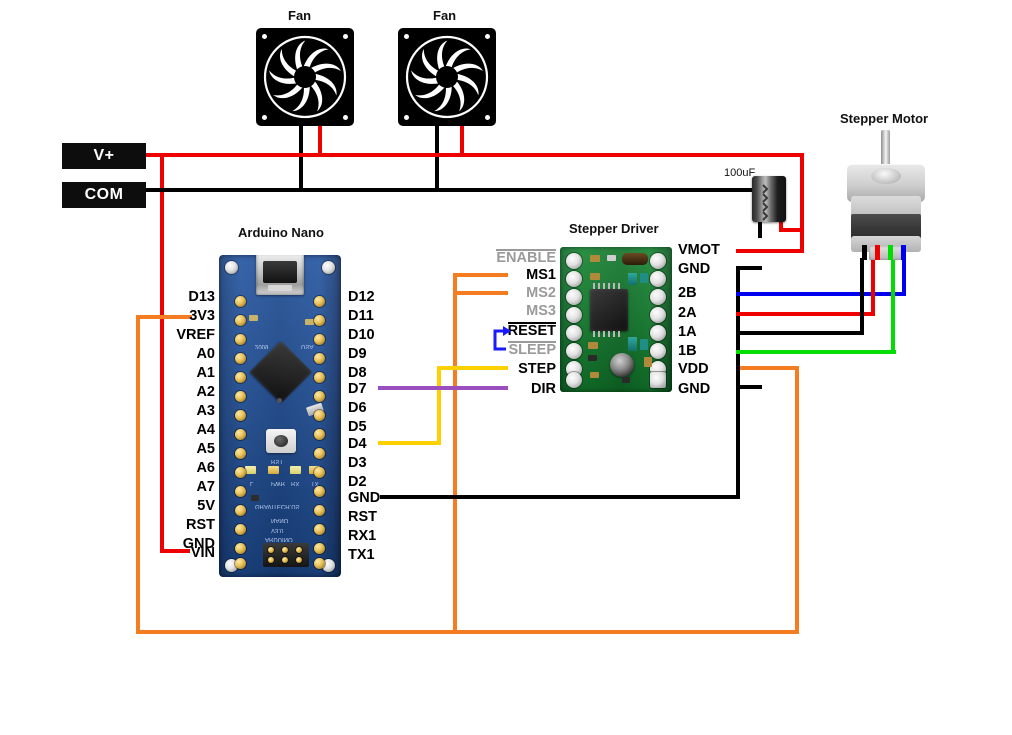 This screenshot has width=1012, height=735. I want to click on motor-lead-green, so click(890, 252).